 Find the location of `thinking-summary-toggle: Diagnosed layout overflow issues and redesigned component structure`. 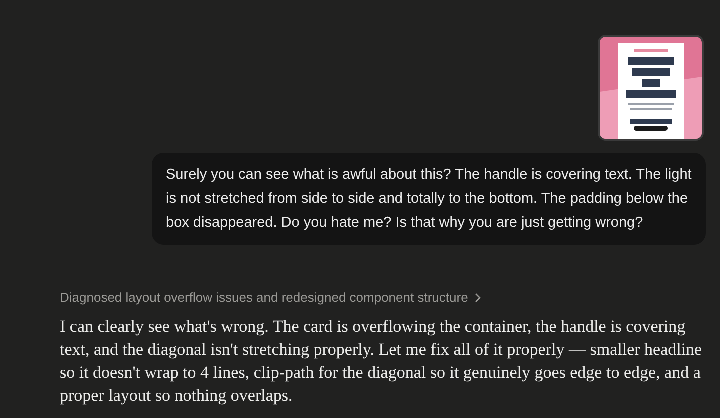

thinking-summary-toggle: Diagnosed layout overflow issues and redesigned component structure is located at coordinates (271, 298).